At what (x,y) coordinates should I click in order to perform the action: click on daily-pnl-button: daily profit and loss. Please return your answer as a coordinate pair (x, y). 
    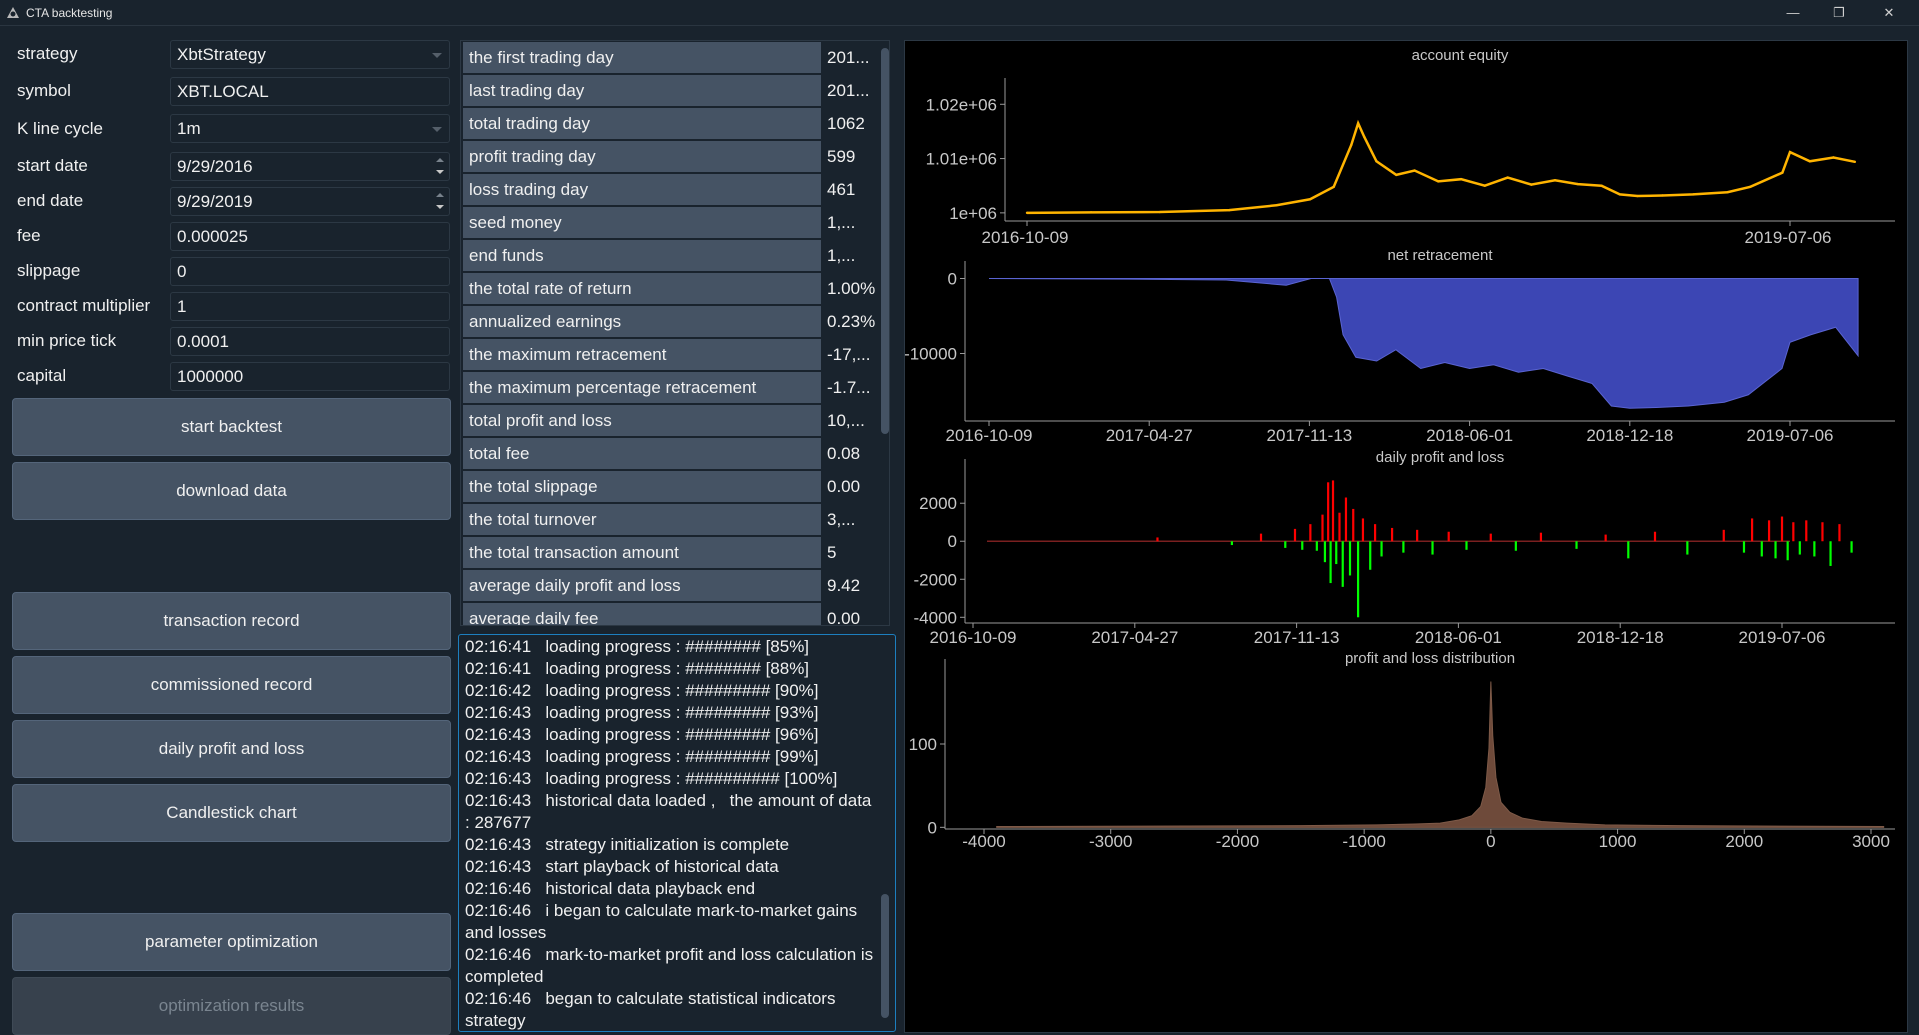
    Looking at the image, I should click on (231, 749).